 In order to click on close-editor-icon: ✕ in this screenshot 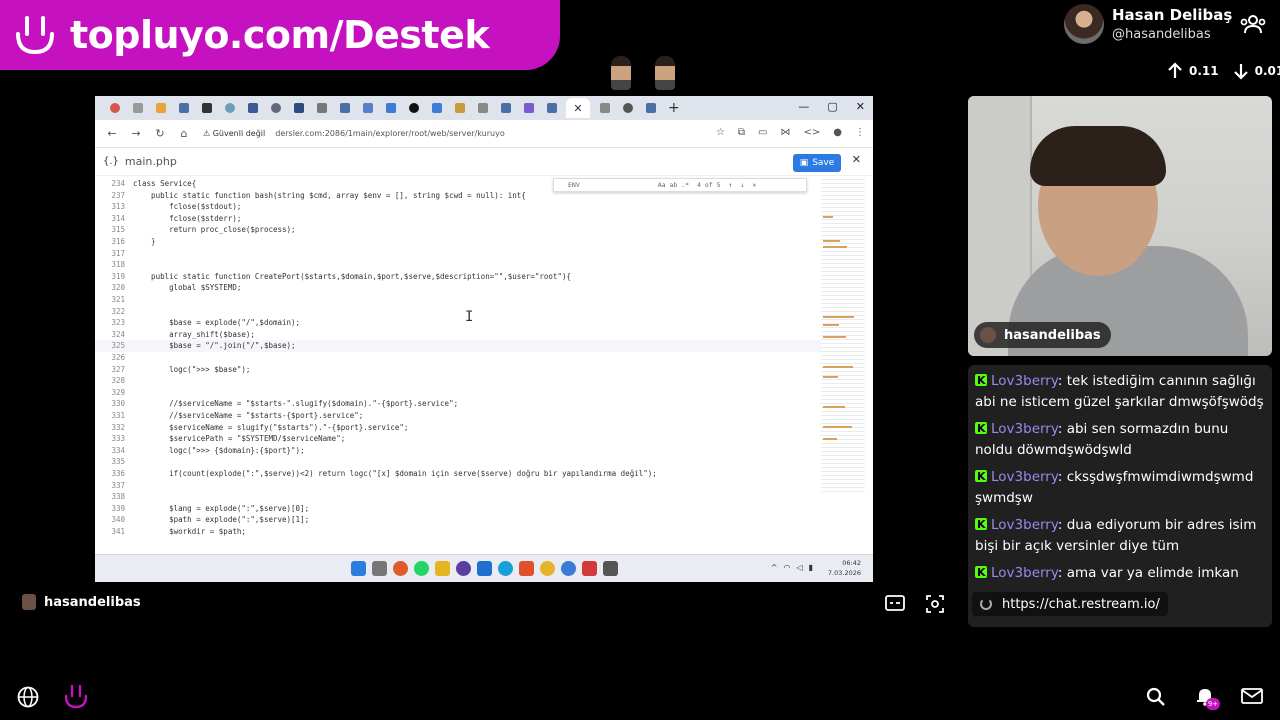, I will do `click(856, 159)`.